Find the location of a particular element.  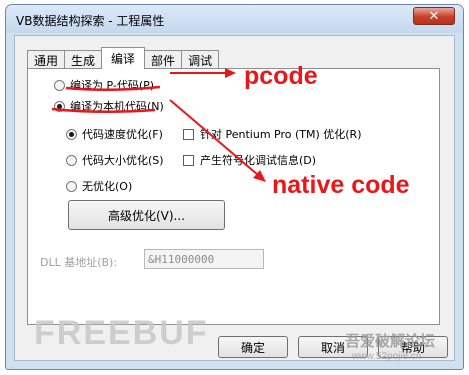

forum-watermark: 吾爱破解论坛 is located at coordinates (390, 341).